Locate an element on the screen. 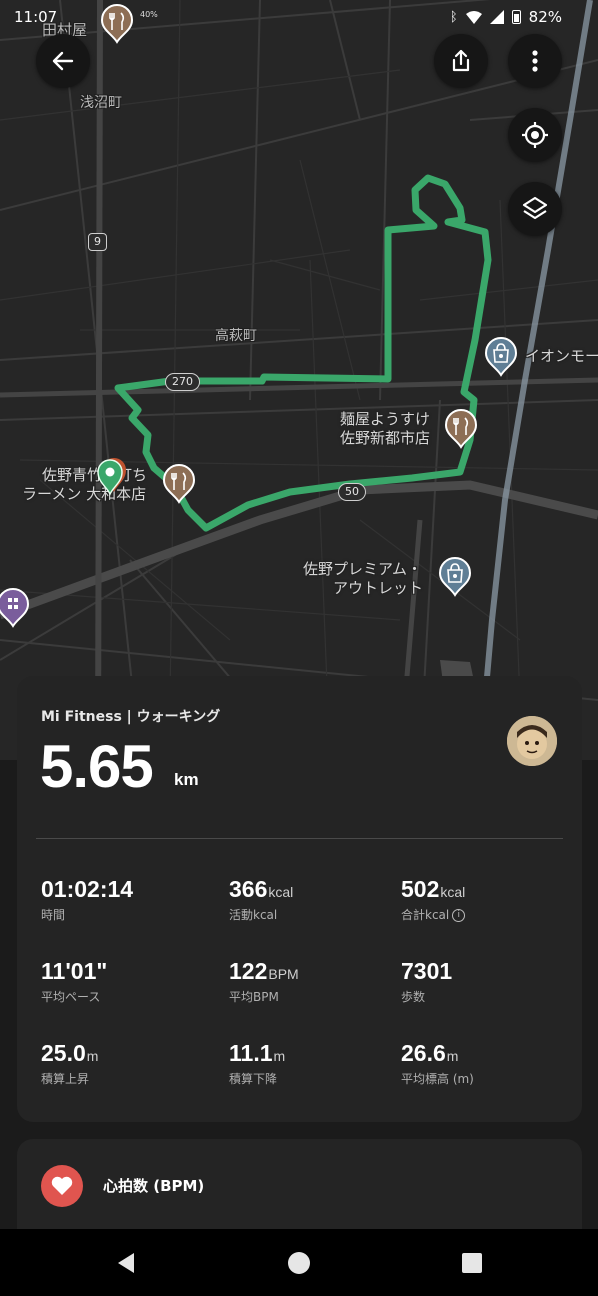  stat-descent-label: 積算下降 is located at coordinates (253, 1079).